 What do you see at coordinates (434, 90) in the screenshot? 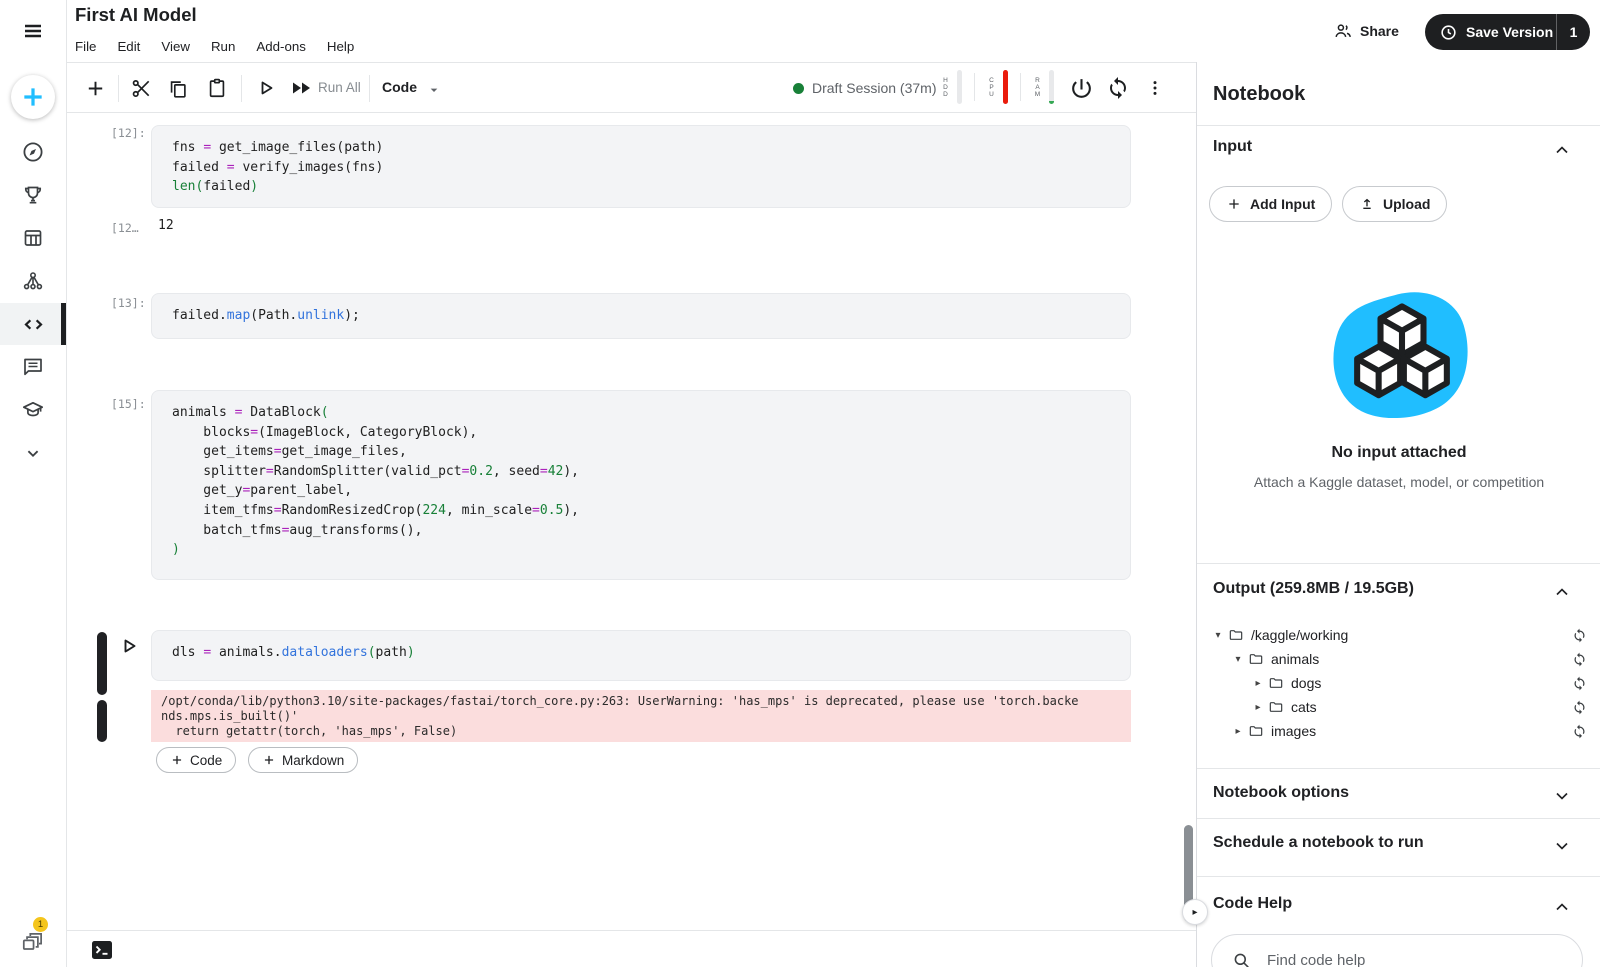
I see `cell-type-caret` at bounding box center [434, 90].